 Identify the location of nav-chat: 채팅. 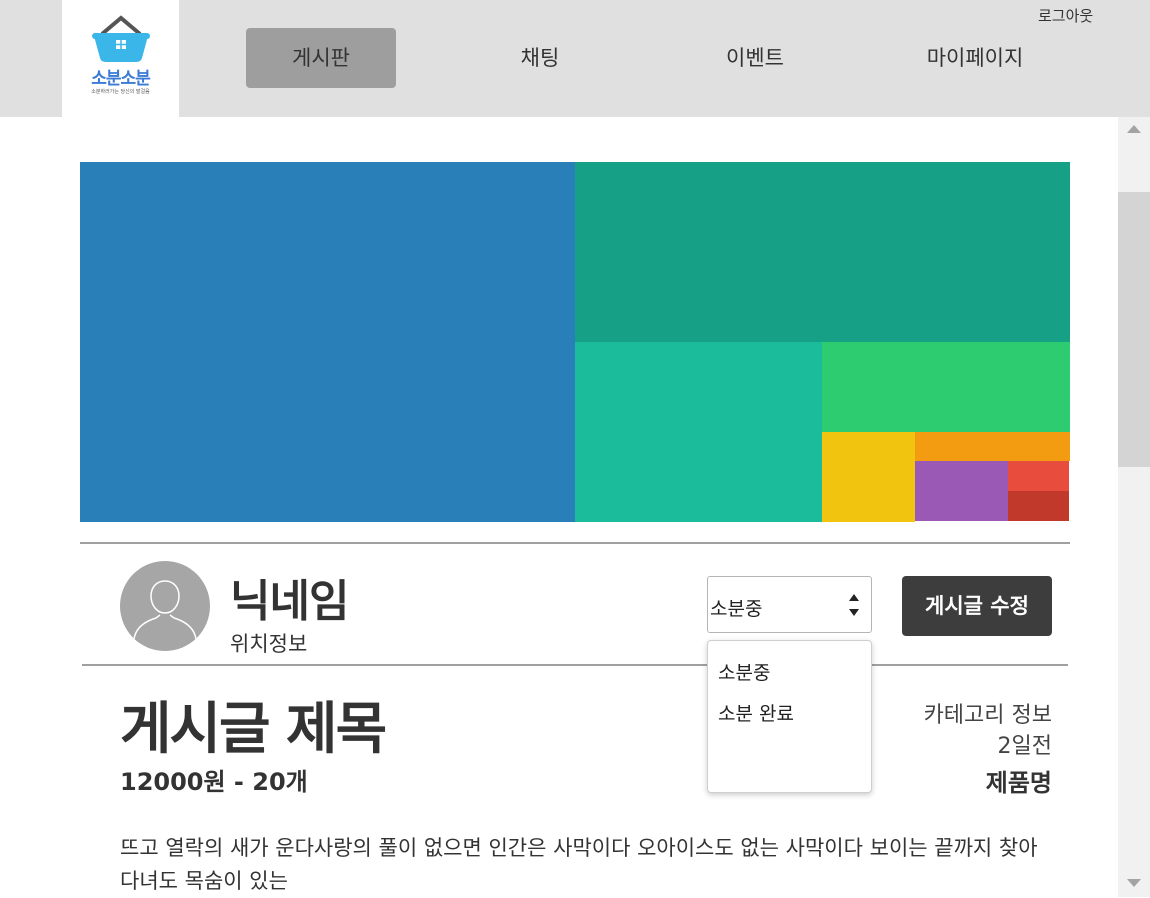
(540, 58).